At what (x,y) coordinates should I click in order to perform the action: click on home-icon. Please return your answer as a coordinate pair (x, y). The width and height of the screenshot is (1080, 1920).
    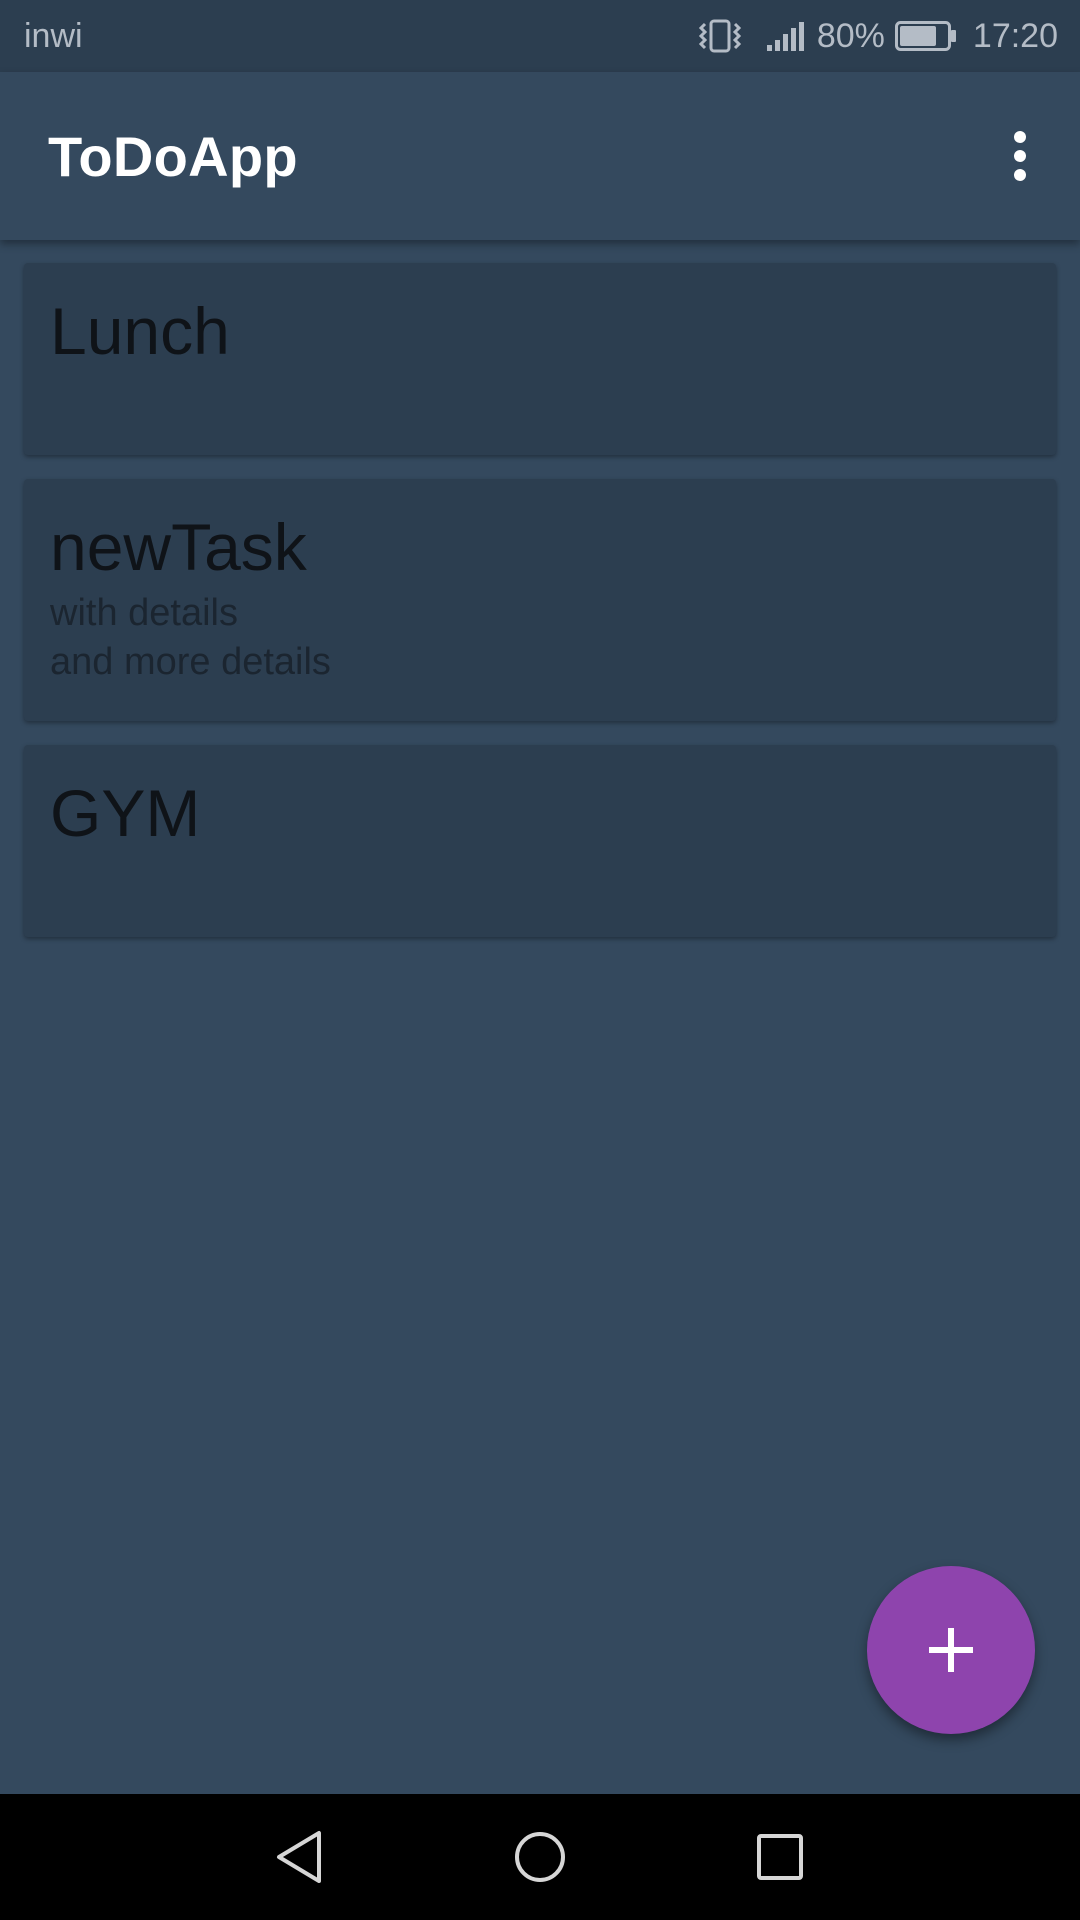
    Looking at the image, I should click on (540, 1857).